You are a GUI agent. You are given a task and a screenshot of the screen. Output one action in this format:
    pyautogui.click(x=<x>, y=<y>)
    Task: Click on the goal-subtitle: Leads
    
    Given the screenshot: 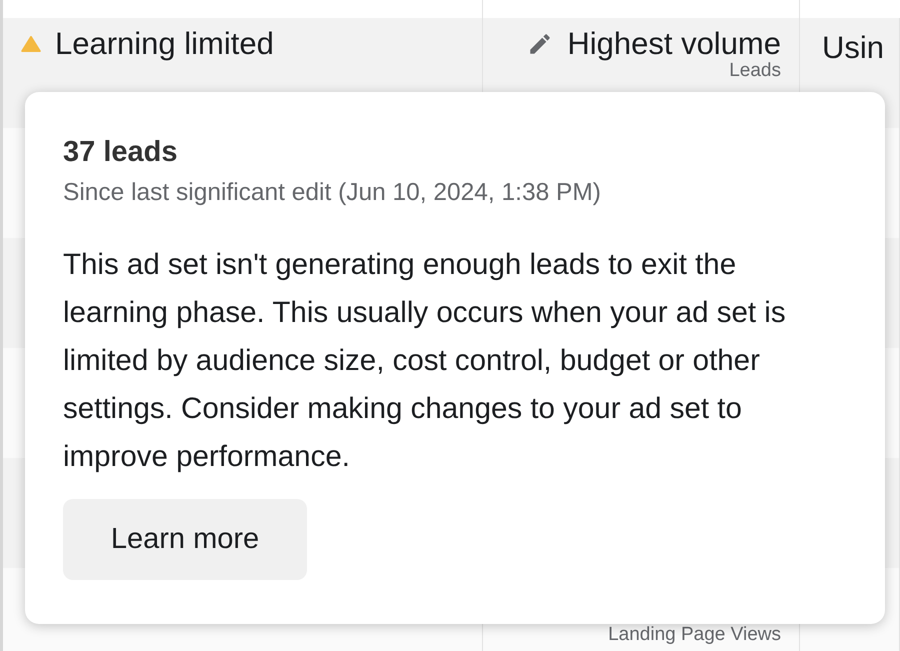 What is the action you would take?
    pyautogui.click(x=755, y=71)
    